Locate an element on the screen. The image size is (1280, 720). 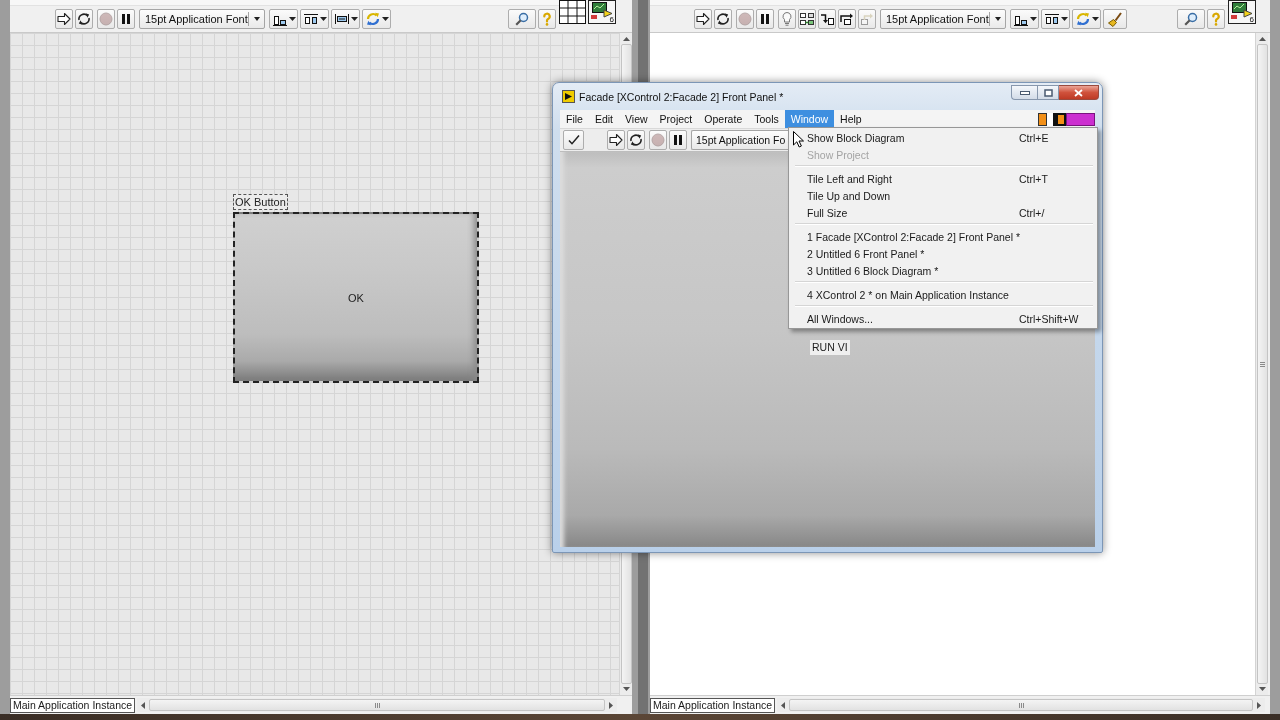
step-over-icon is located at coordinates (847, 19).